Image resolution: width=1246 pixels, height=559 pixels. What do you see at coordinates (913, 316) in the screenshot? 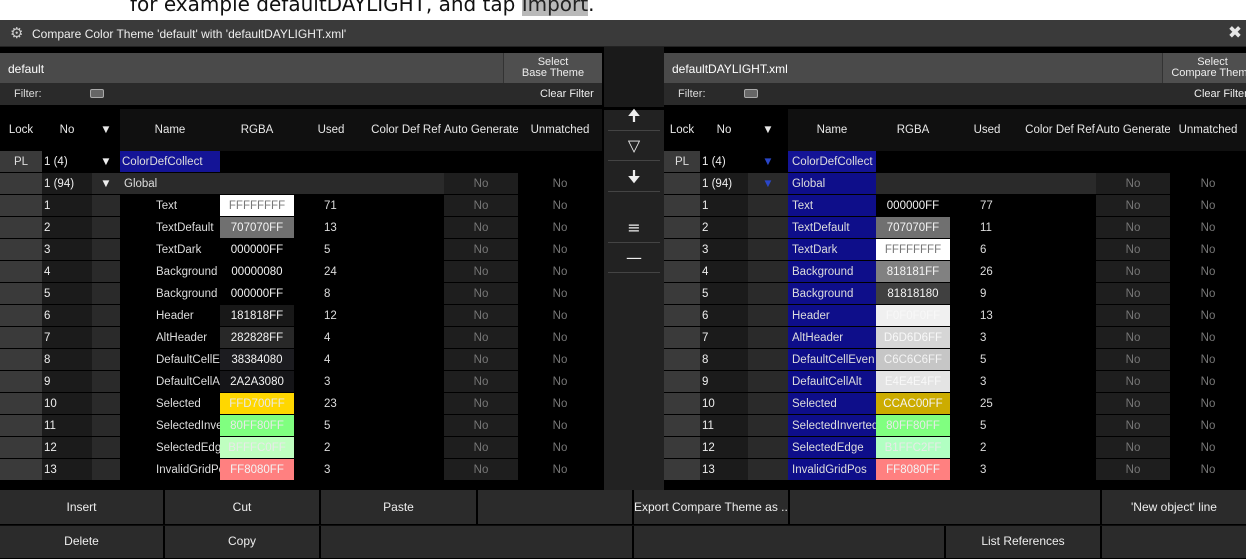
I see `cell-rgba: F0F0F0FF` at bounding box center [913, 316].